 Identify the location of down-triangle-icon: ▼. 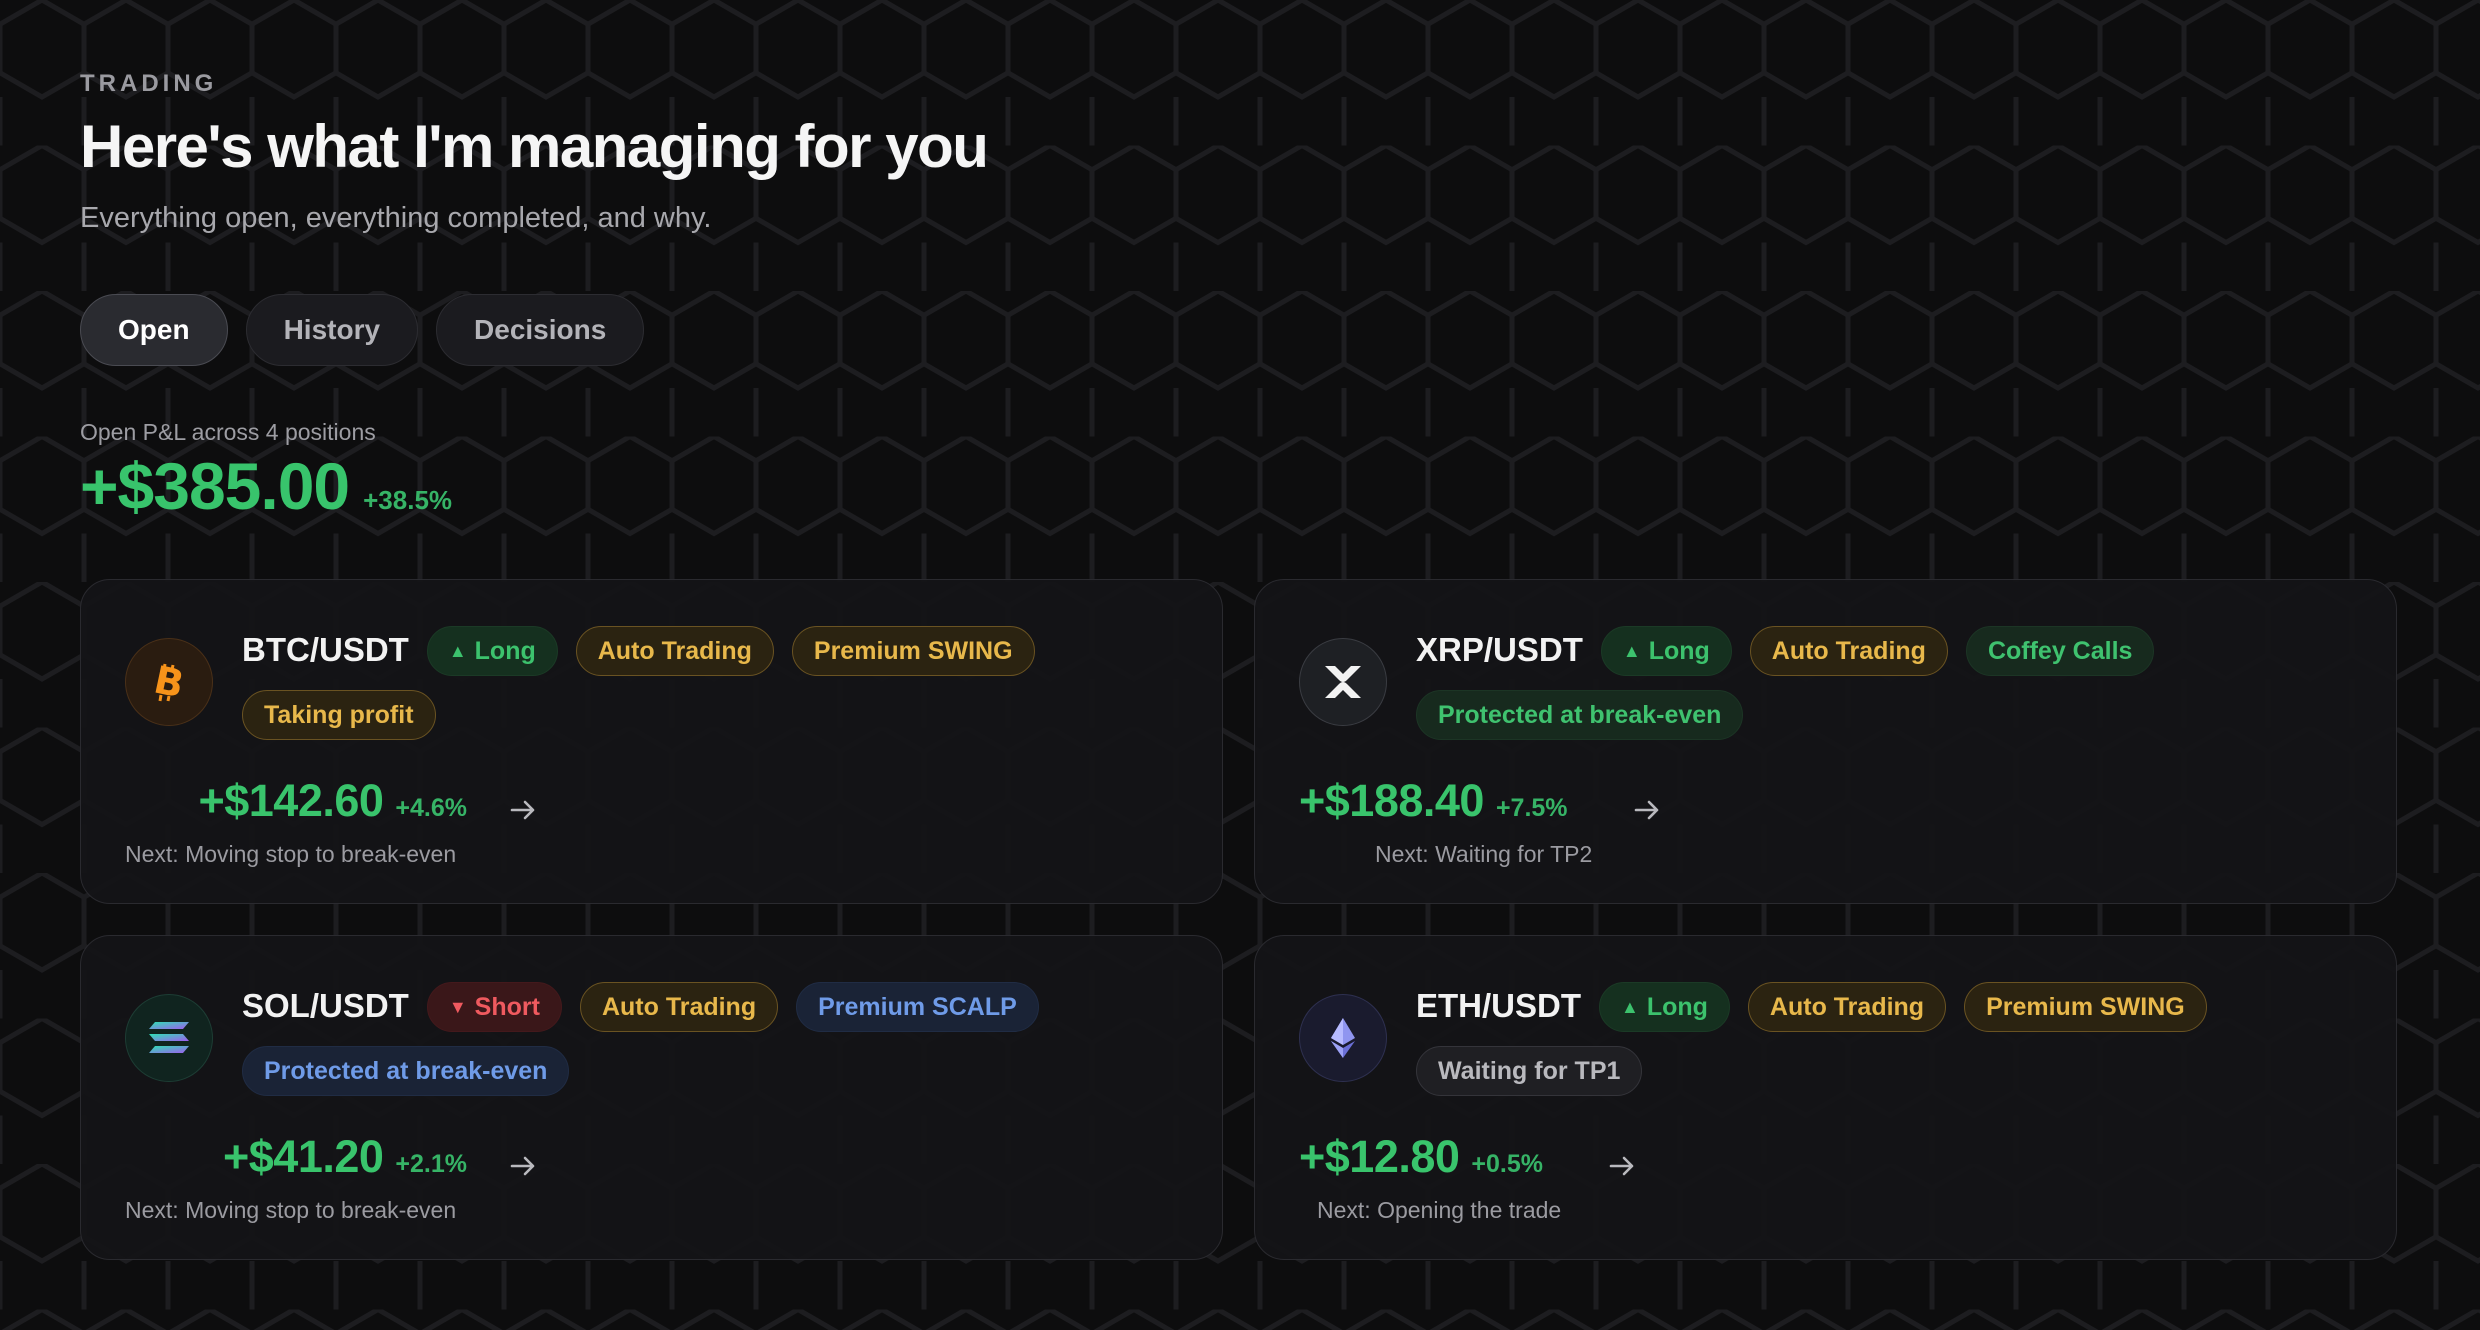
(457, 1006).